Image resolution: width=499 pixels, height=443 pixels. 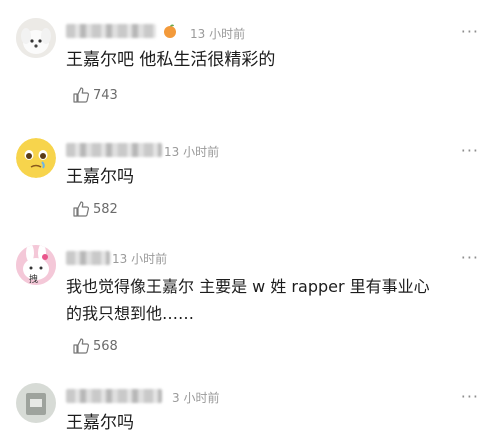 What do you see at coordinates (171, 60) in the screenshot?
I see `comment-text: 王嘉尔吧 他私生活很精彩的` at bounding box center [171, 60].